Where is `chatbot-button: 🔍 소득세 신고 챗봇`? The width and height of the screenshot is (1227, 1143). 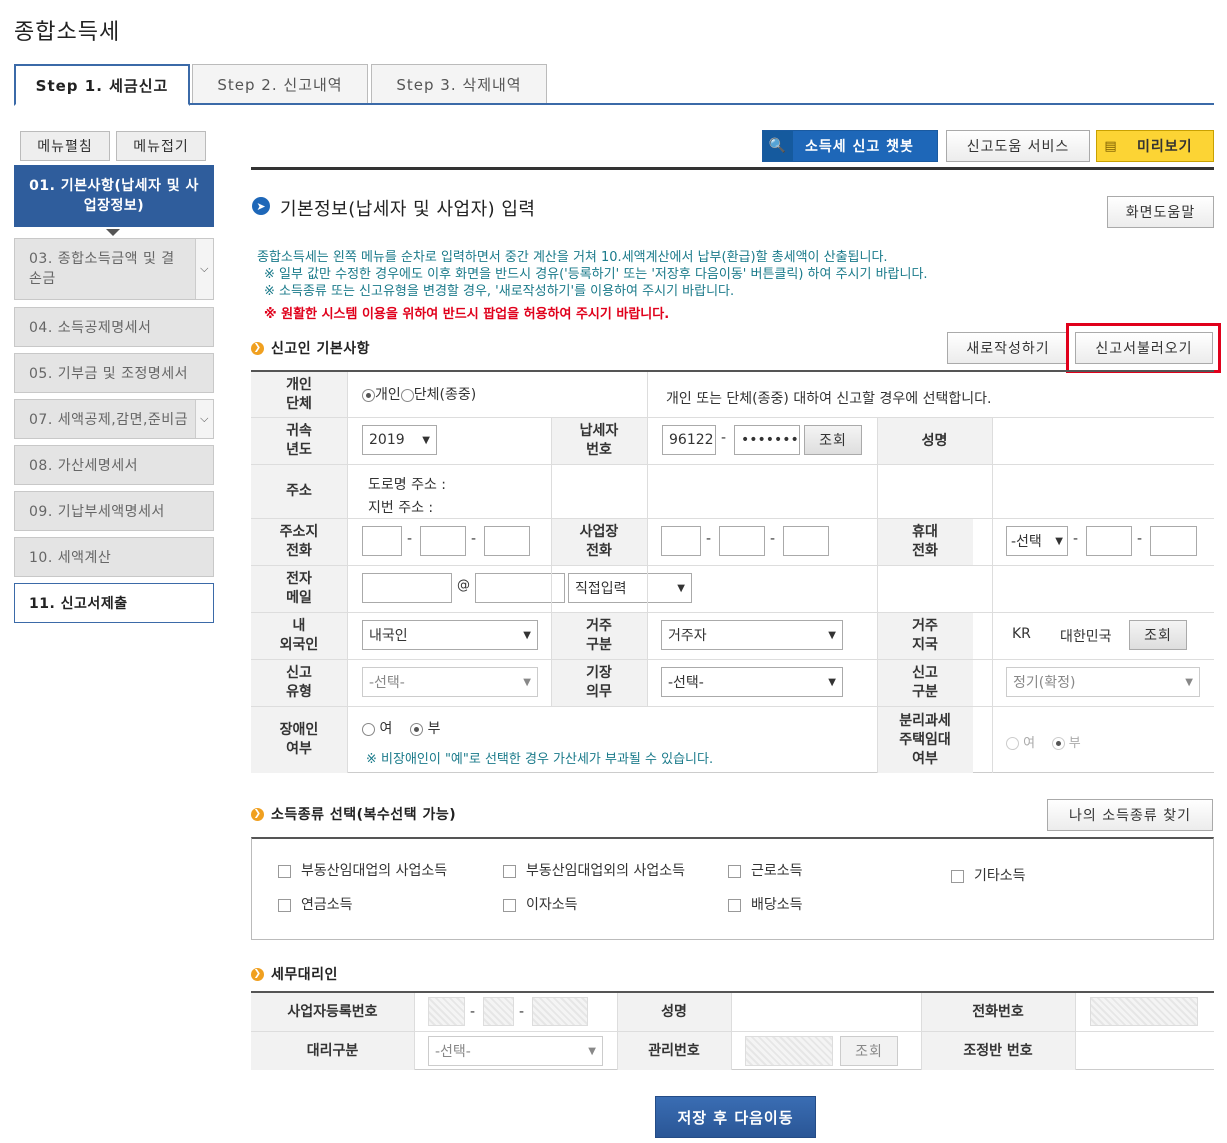 chatbot-button: 🔍 소득세 신고 챗봇 is located at coordinates (850, 146).